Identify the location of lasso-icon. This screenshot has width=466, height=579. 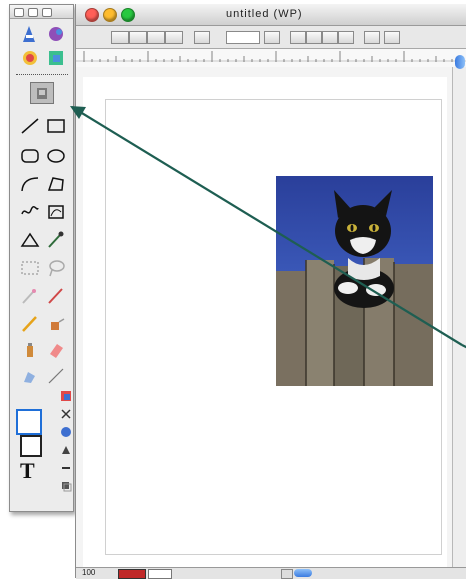
(57, 268).